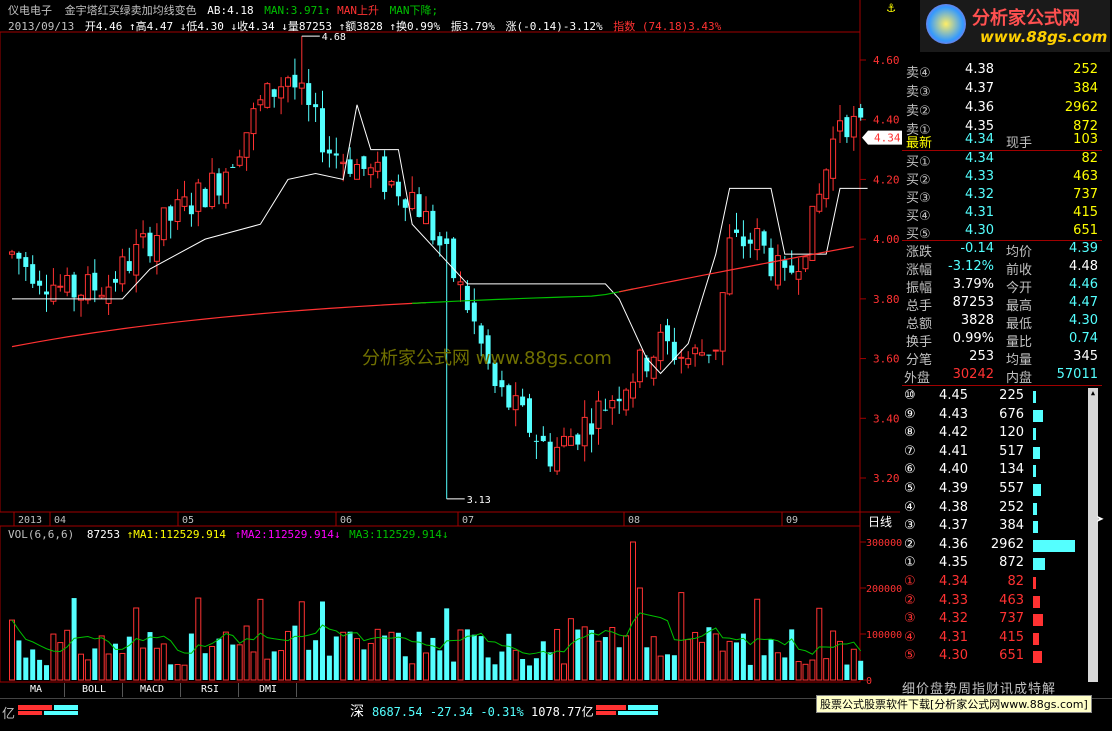 This screenshot has height=731, width=1112. What do you see at coordinates (1011, 470) in the screenshot?
I see `depth-volume: 134` at bounding box center [1011, 470].